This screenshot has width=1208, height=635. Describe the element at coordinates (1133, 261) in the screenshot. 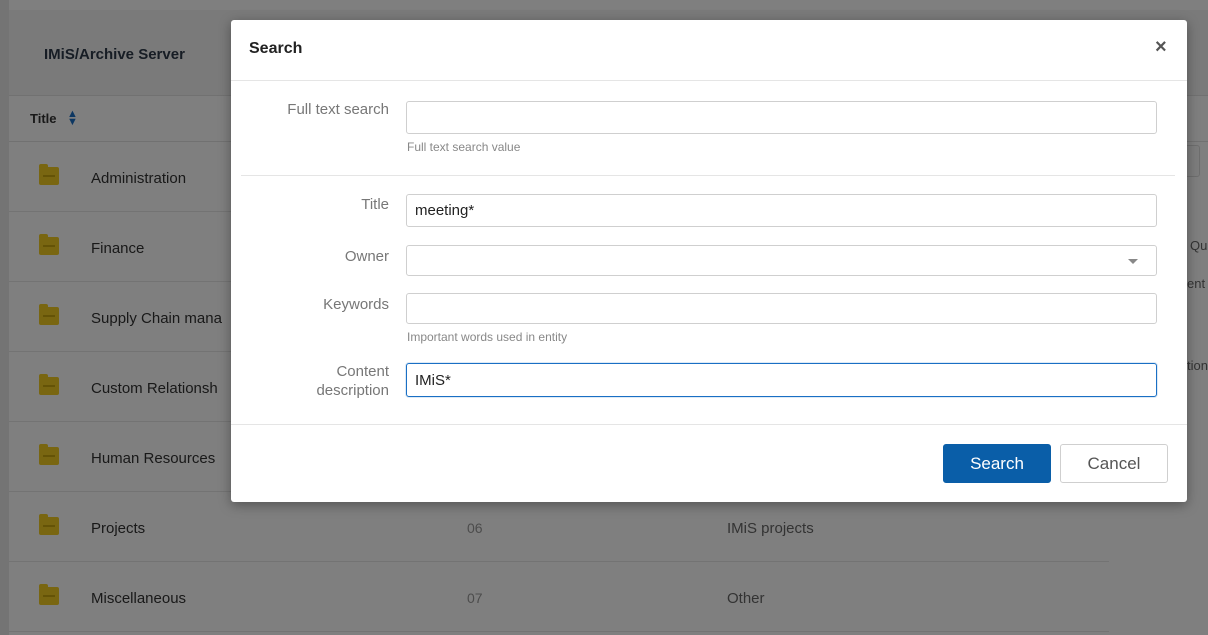

I see `chevron-down-icon` at that location.